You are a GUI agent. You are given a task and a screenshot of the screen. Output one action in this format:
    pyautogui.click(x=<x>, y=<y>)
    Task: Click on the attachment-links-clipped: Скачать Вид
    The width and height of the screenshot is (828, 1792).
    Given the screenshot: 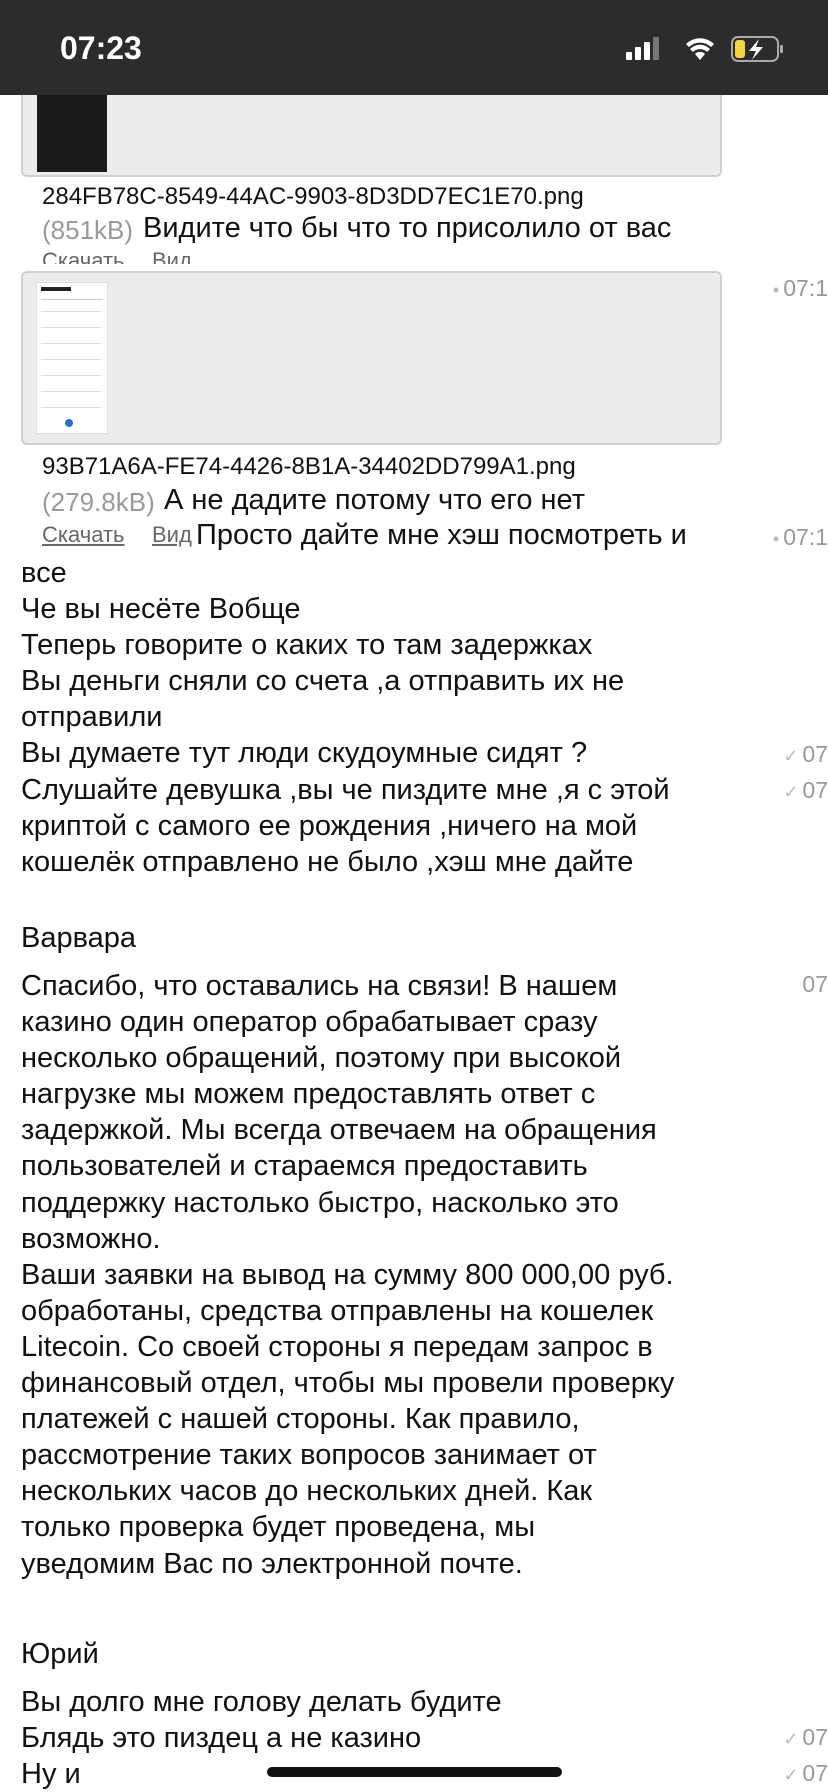 What is the action you would take?
    pyautogui.click(x=414, y=257)
    